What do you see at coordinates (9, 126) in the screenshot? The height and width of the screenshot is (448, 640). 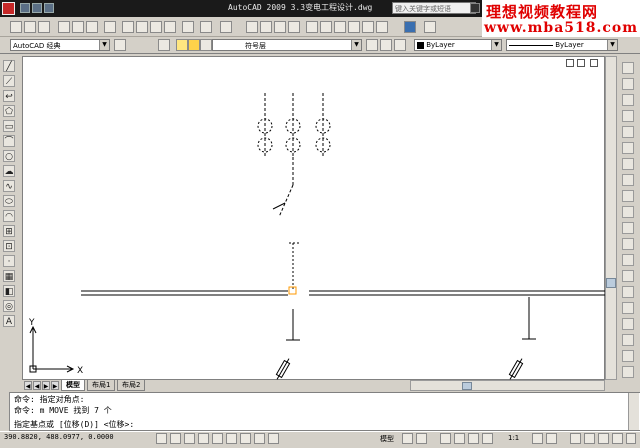 I see `rectangle-icon: ▭` at bounding box center [9, 126].